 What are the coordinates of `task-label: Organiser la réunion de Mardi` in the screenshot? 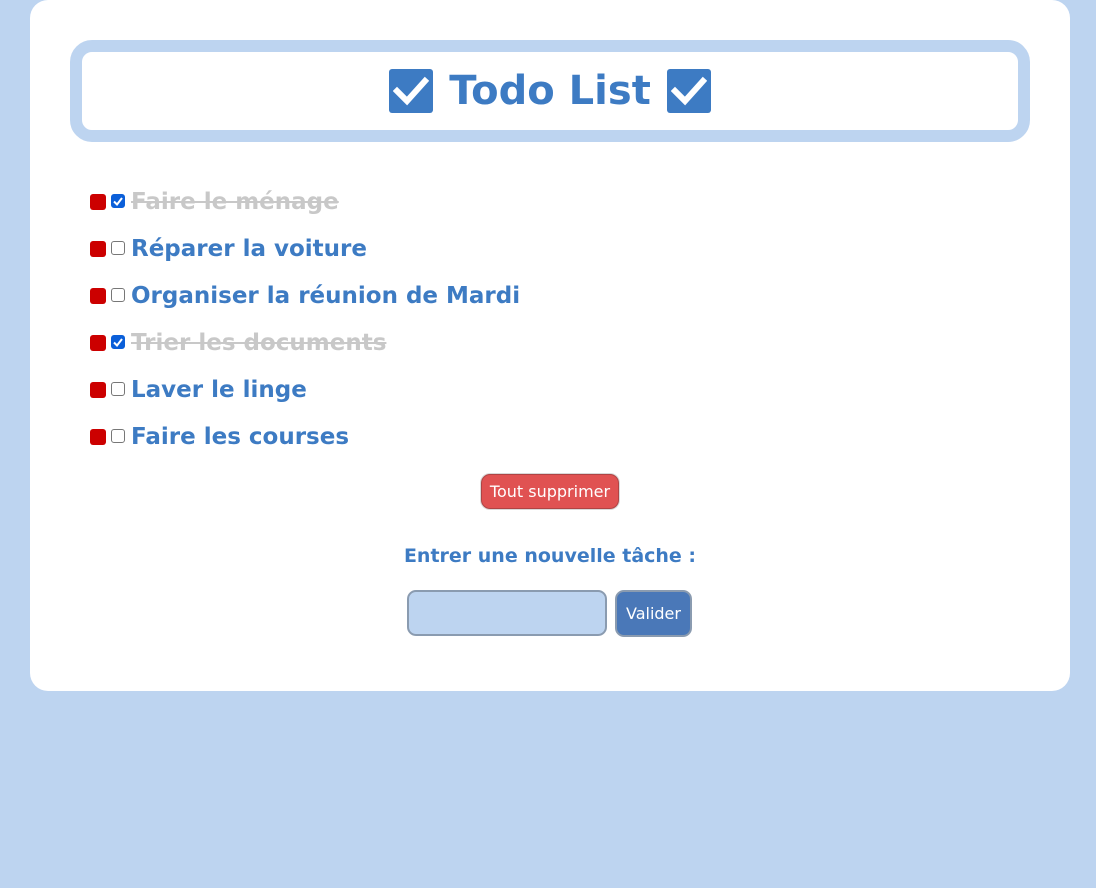 It's located at (326, 296).